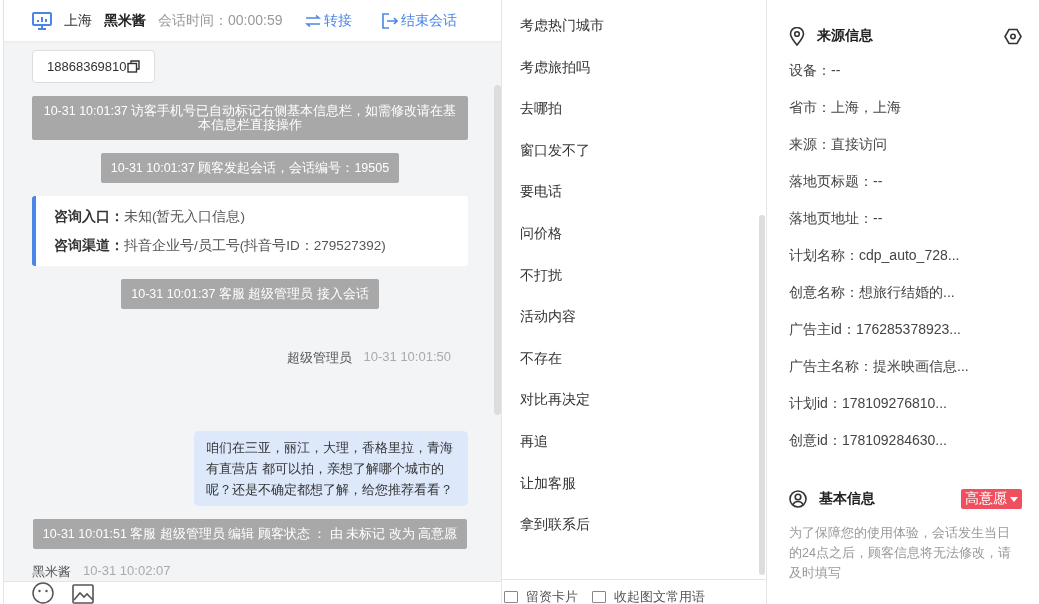 The height and width of the screenshot is (604, 1039). What do you see at coordinates (643, 79) in the screenshot?
I see `quick-reply-item: 考虑旅拍吗` at bounding box center [643, 79].